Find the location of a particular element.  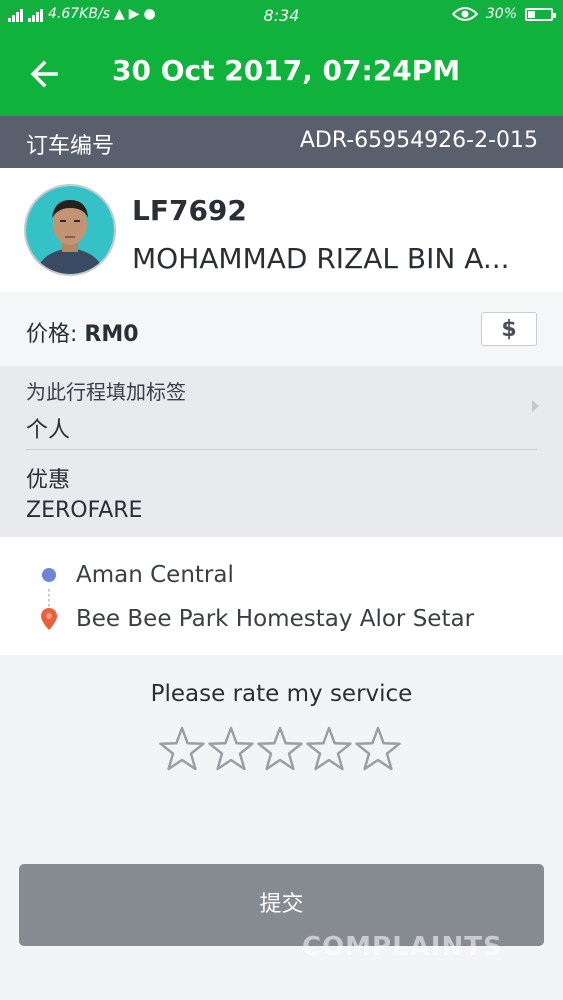

battery-percent: 30% is located at coordinates (501, 14).